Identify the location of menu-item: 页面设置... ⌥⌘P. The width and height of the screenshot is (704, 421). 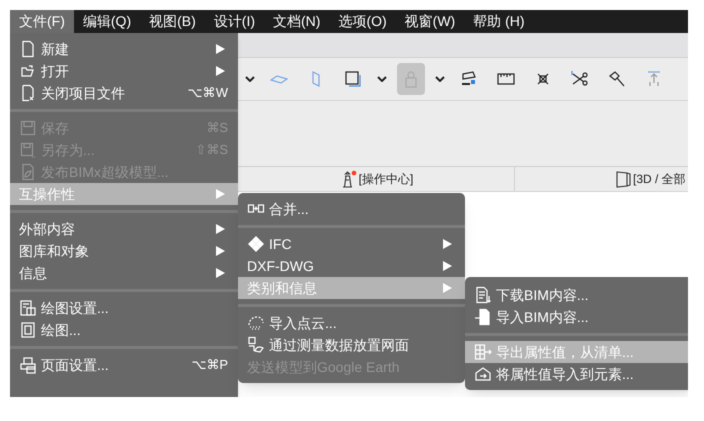
(124, 365).